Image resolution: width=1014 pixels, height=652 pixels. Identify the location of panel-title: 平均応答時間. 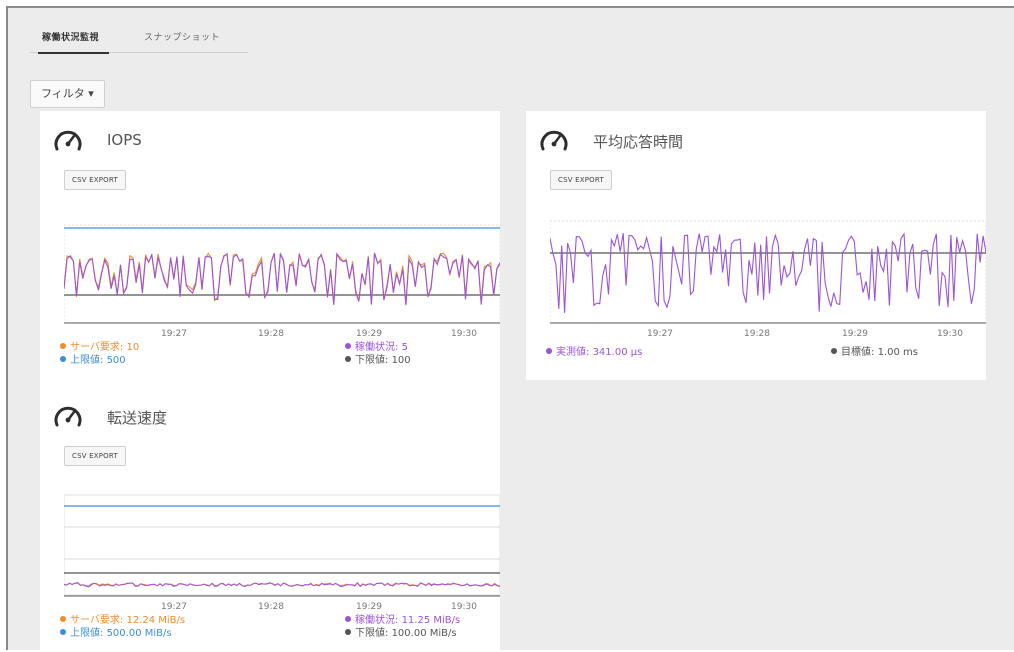
(638, 142).